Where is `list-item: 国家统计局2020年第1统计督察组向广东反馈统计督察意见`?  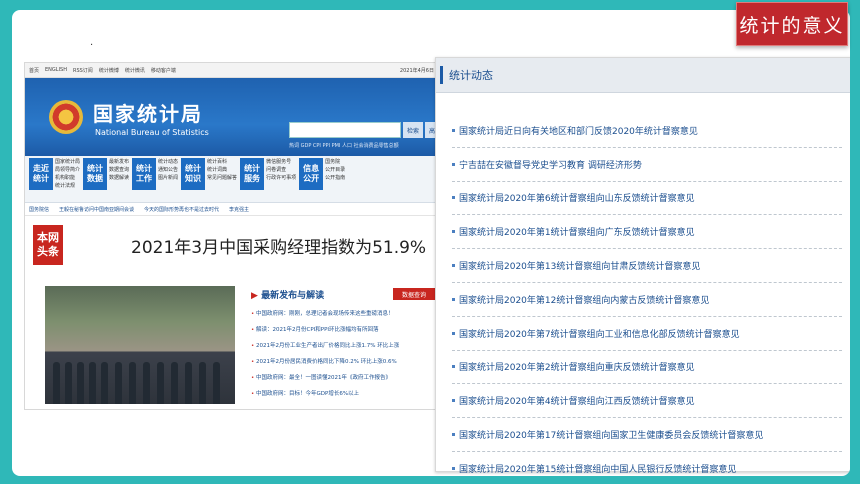 list-item: 国家统计局2020年第1统计督察组向广东反馈统计督察意见 is located at coordinates (647, 232).